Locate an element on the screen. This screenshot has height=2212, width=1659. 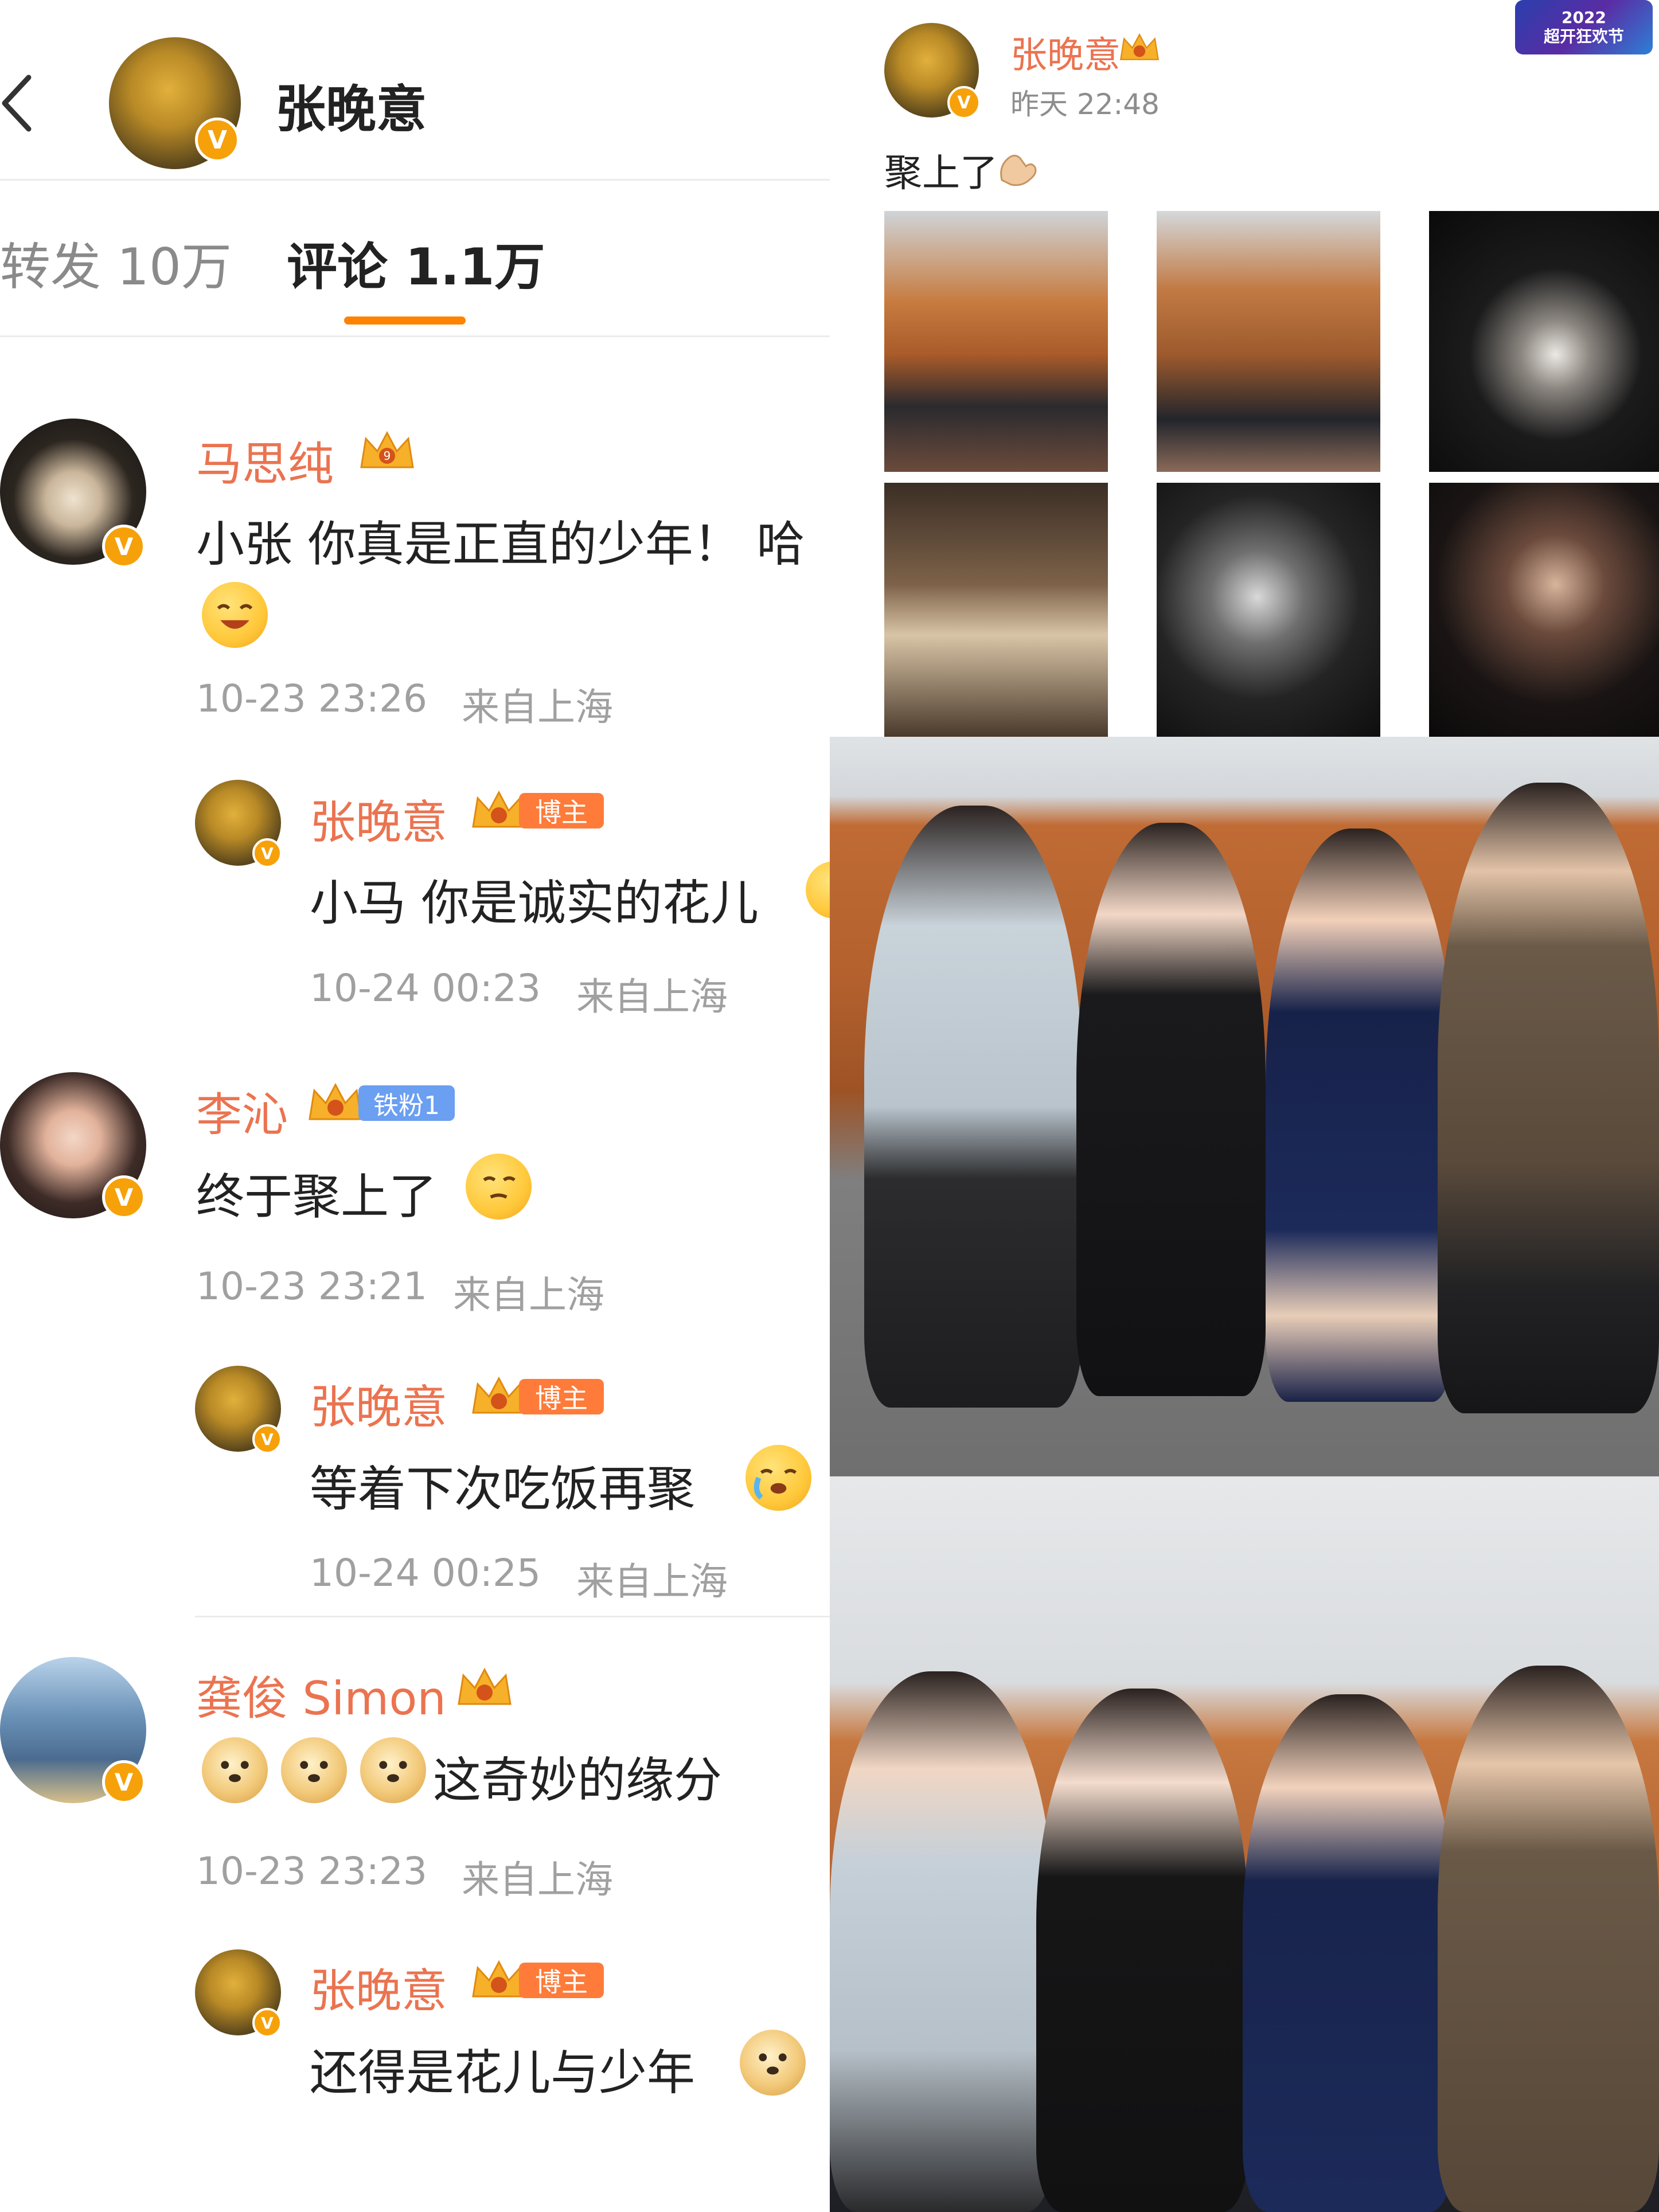
post-time: 昨天 22:48 is located at coordinates (1085, 105).